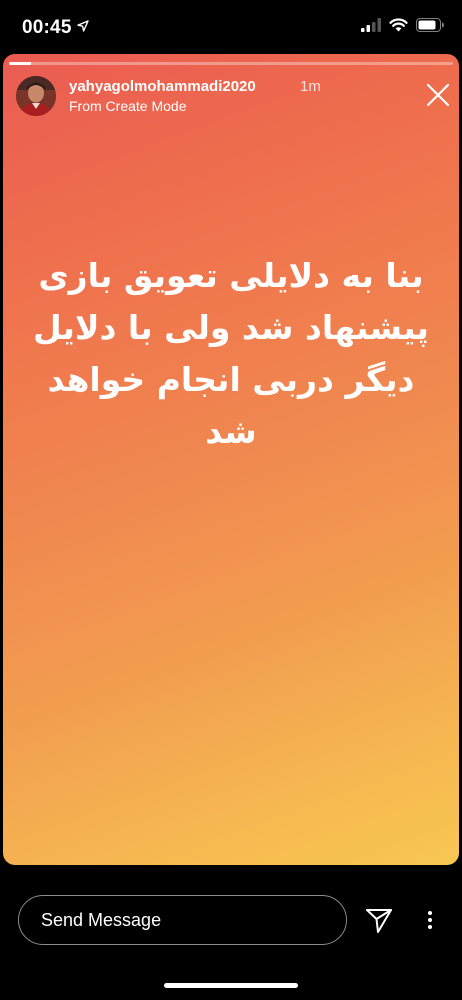 The width and height of the screenshot is (462, 1000). Describe the element at coordinates (371, 27) in the screenshot. I see `cellular-signal-icon` at that location.